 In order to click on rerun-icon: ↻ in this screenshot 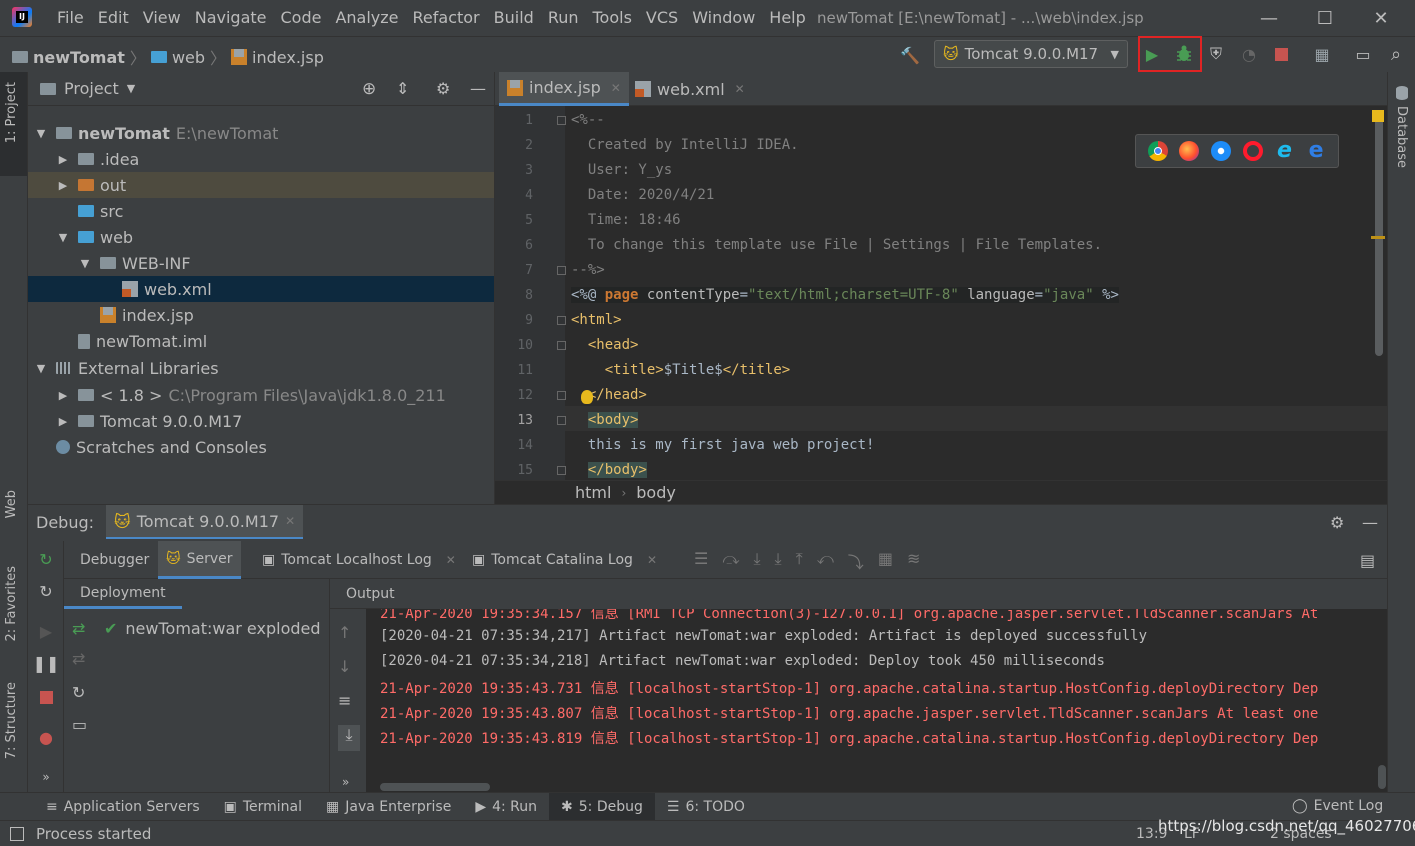, I will do `click(46, 559)`.